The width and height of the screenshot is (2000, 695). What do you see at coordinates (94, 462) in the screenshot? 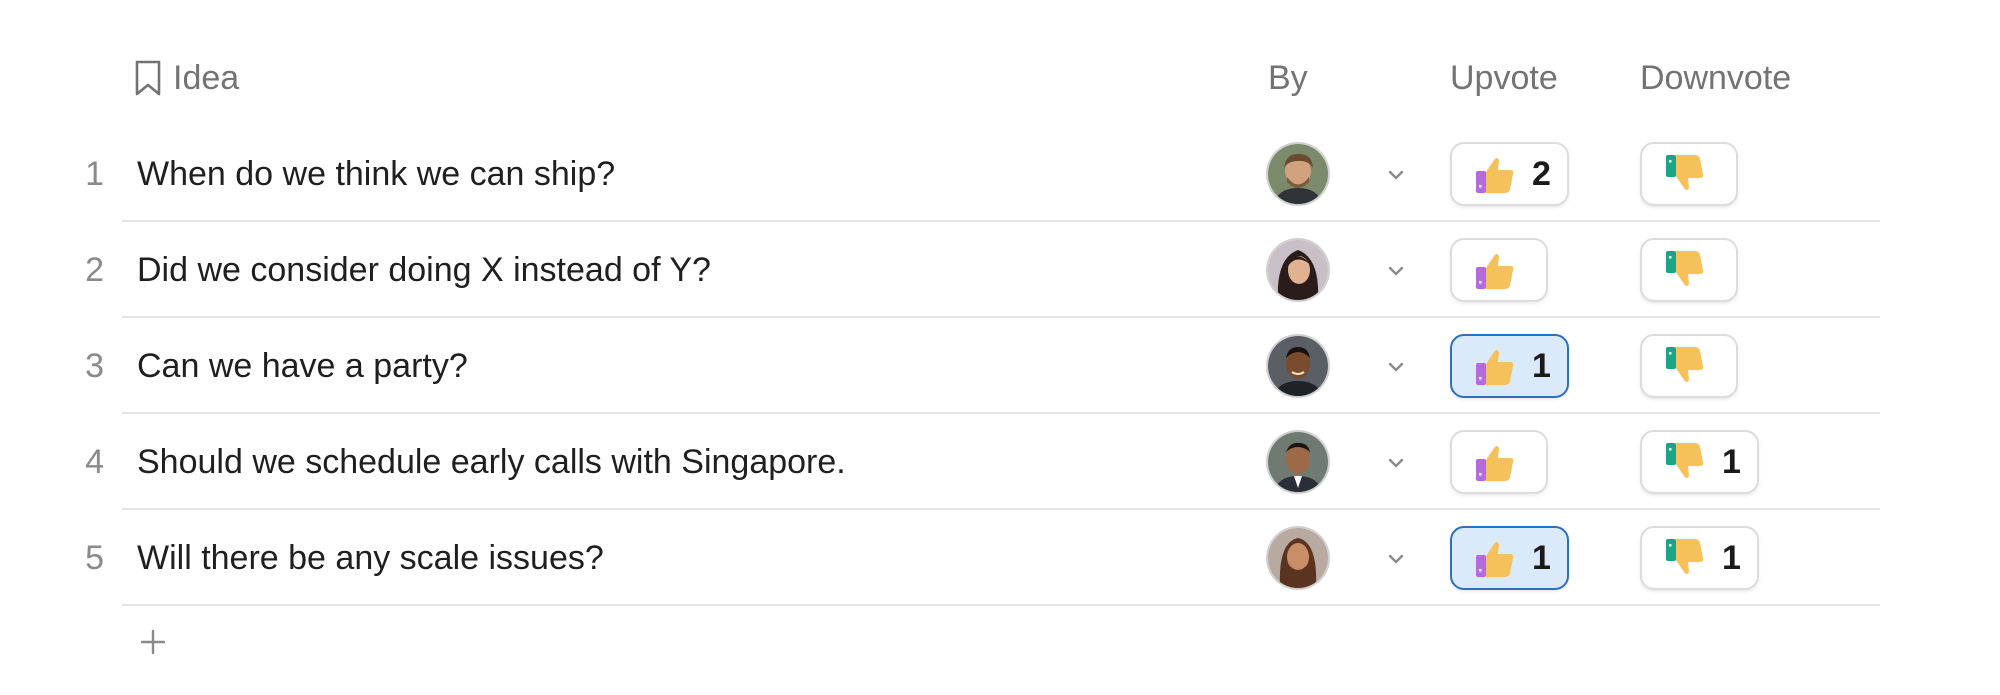
I see `row-number: 4` at bounding box center [94, 462].